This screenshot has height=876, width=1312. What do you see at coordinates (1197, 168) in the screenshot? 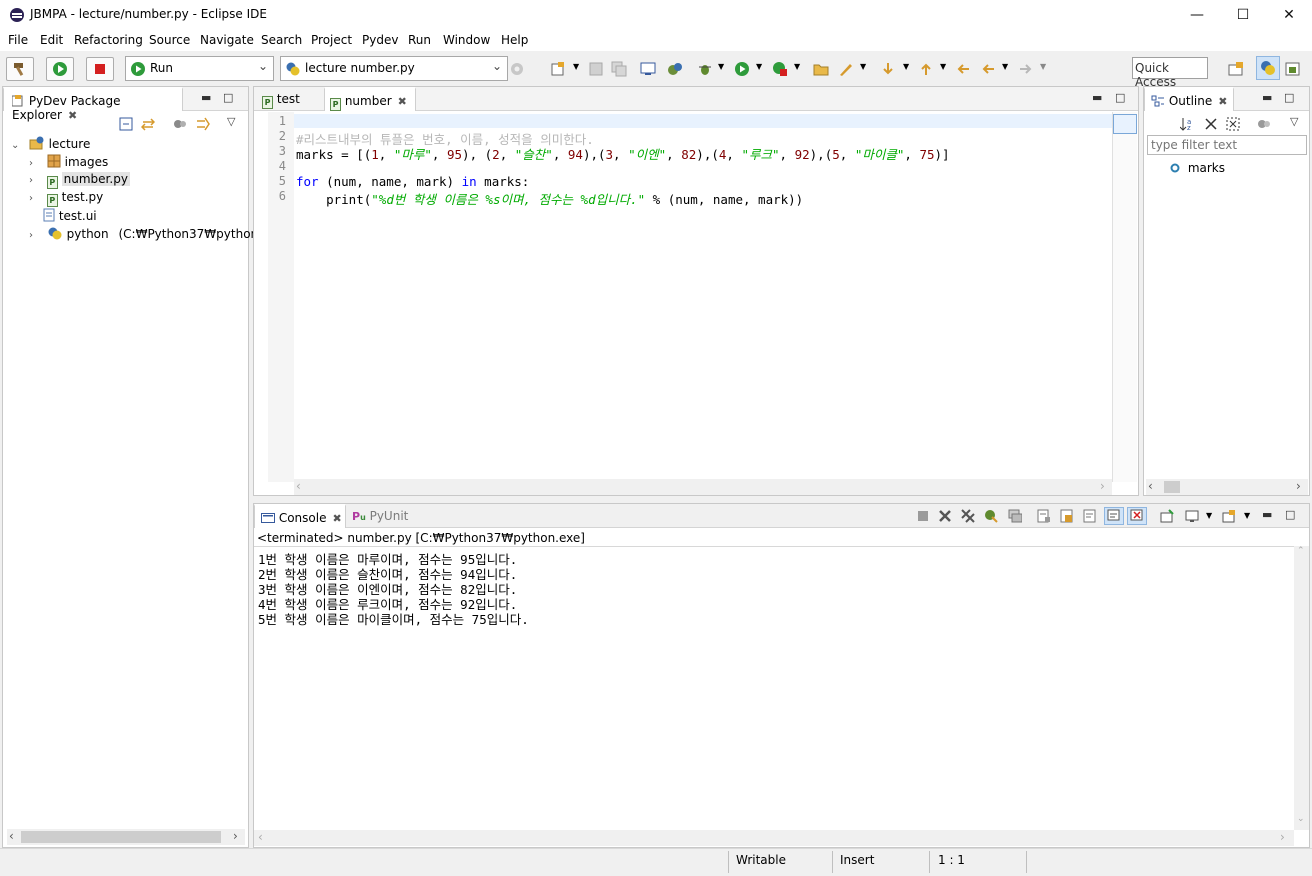
I see `outline-item-marks: marks` at bounding box center [1197, 168].